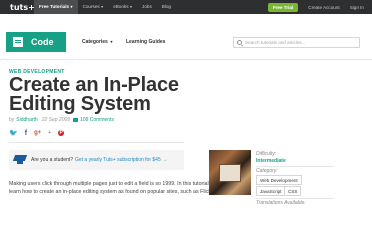  I want to click on pinterest-icon: P, so click(61, 133).